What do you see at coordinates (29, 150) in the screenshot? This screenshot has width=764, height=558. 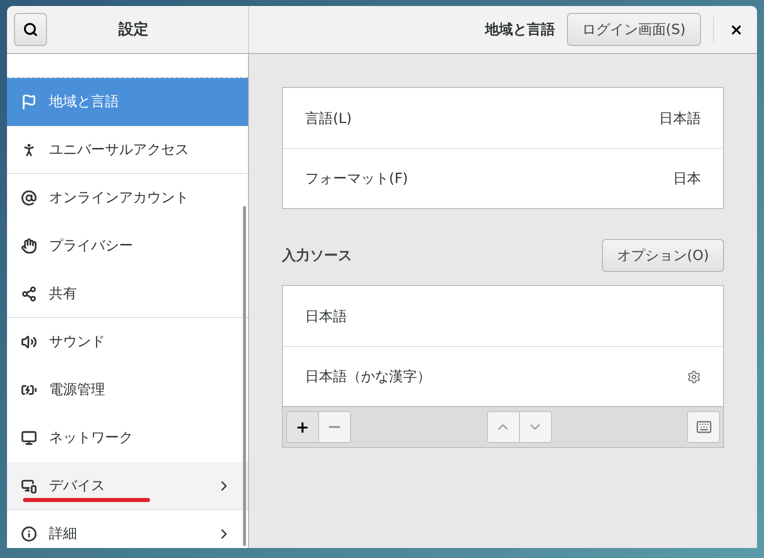 I see `accessibility-icon` at bounding box center [29, 150].